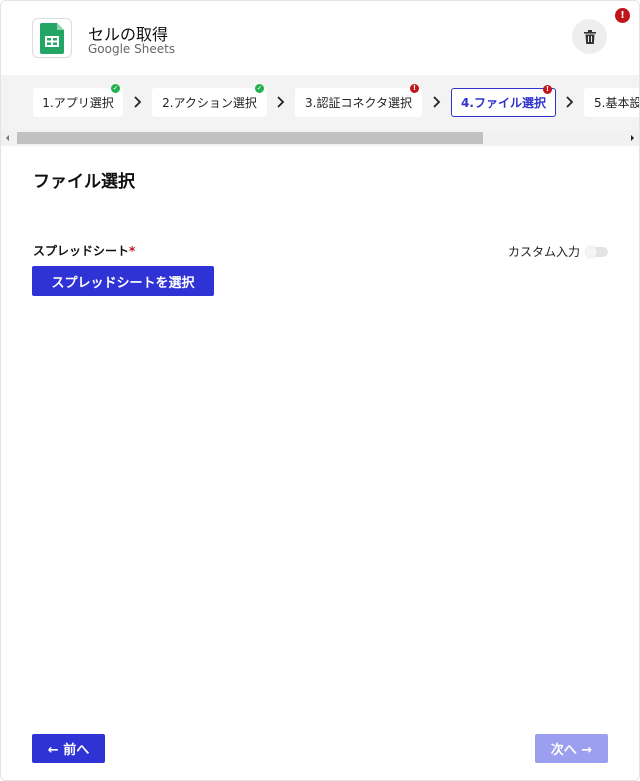 The width and height of the screenshot is (640, 781). Describe the element at coordinates (544, 252) in the screenshot. I see `custom-input-label: カスタム入力` at that location.